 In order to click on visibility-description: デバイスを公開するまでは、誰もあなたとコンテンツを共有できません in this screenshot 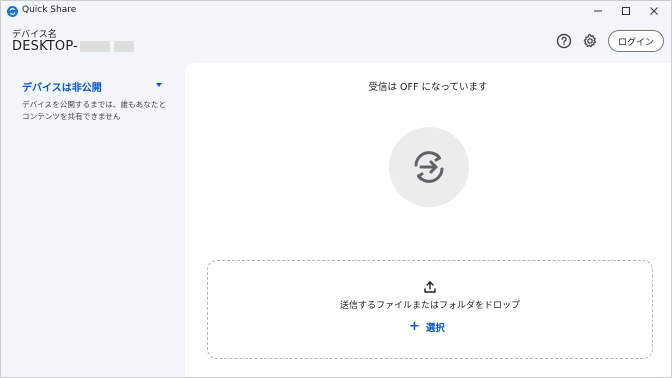, I will do `click(94, 110)`.